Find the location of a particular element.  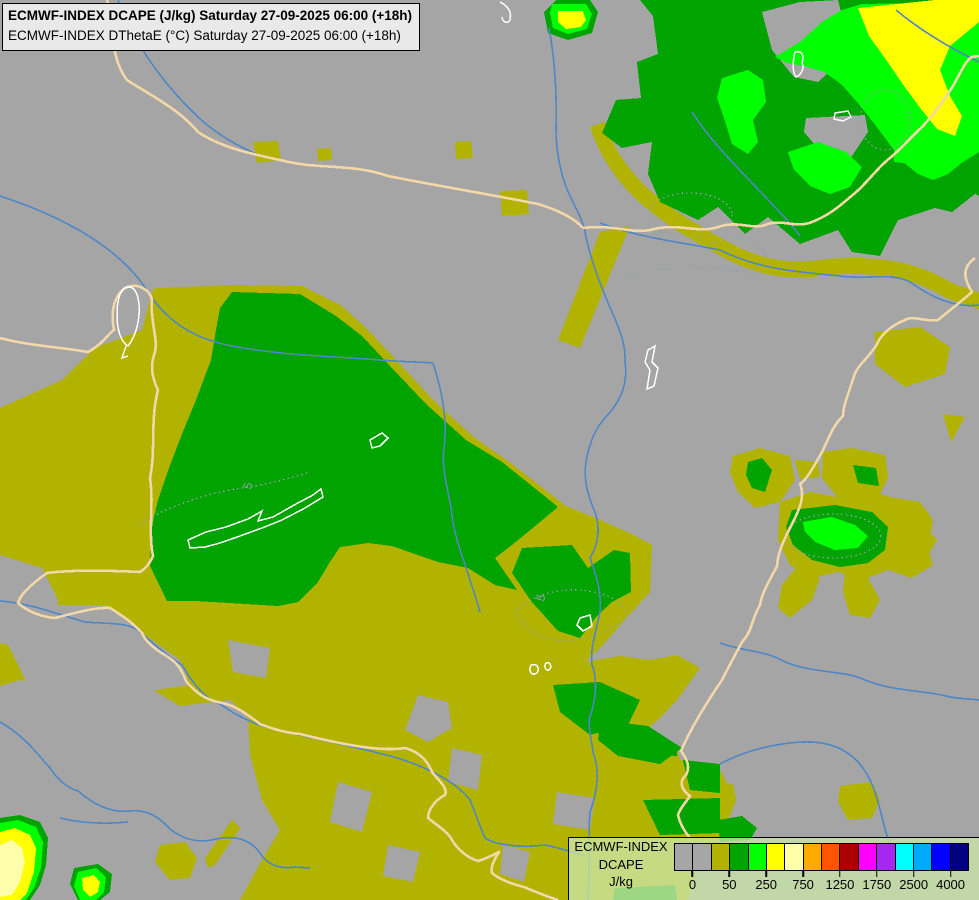

legend-title-line2: DCAPE is located at coordinates (621, 864).